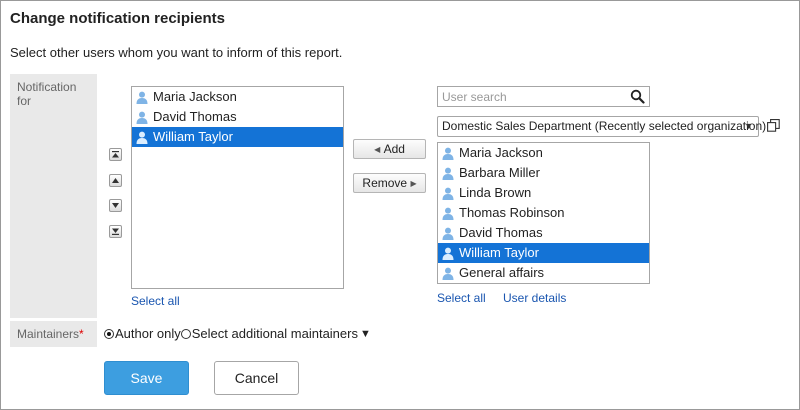 This screenshot has height=410, width=800. Describe the element at coordinates (185, 333) in the screenshot. I see `select-maintainers-radio` at that location.